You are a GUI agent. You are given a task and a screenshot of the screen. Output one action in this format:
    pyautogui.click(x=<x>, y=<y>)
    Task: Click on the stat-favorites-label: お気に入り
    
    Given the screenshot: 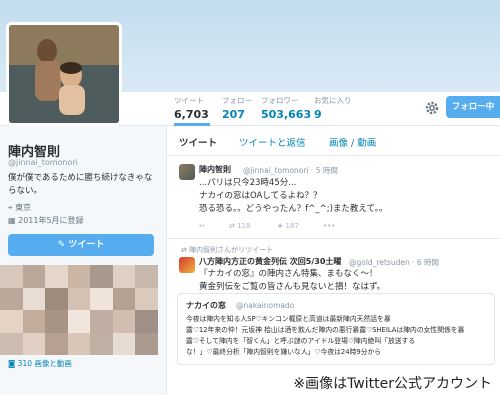 What is the action you would take?
    pyautogui.click(x=333, y=100)
    